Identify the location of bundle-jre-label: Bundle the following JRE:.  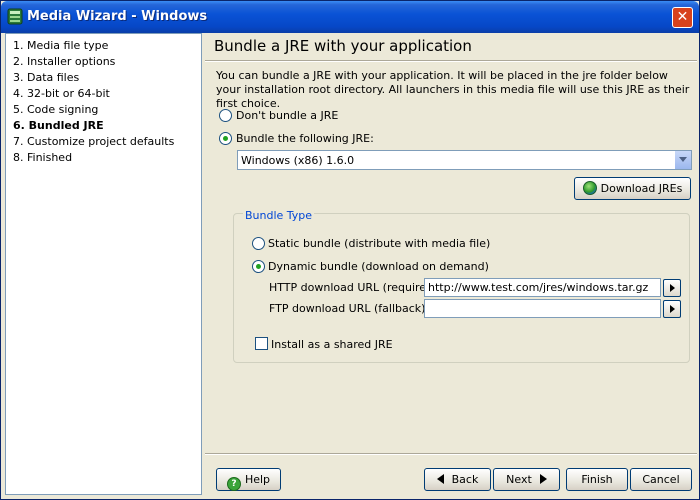
(305, 138).